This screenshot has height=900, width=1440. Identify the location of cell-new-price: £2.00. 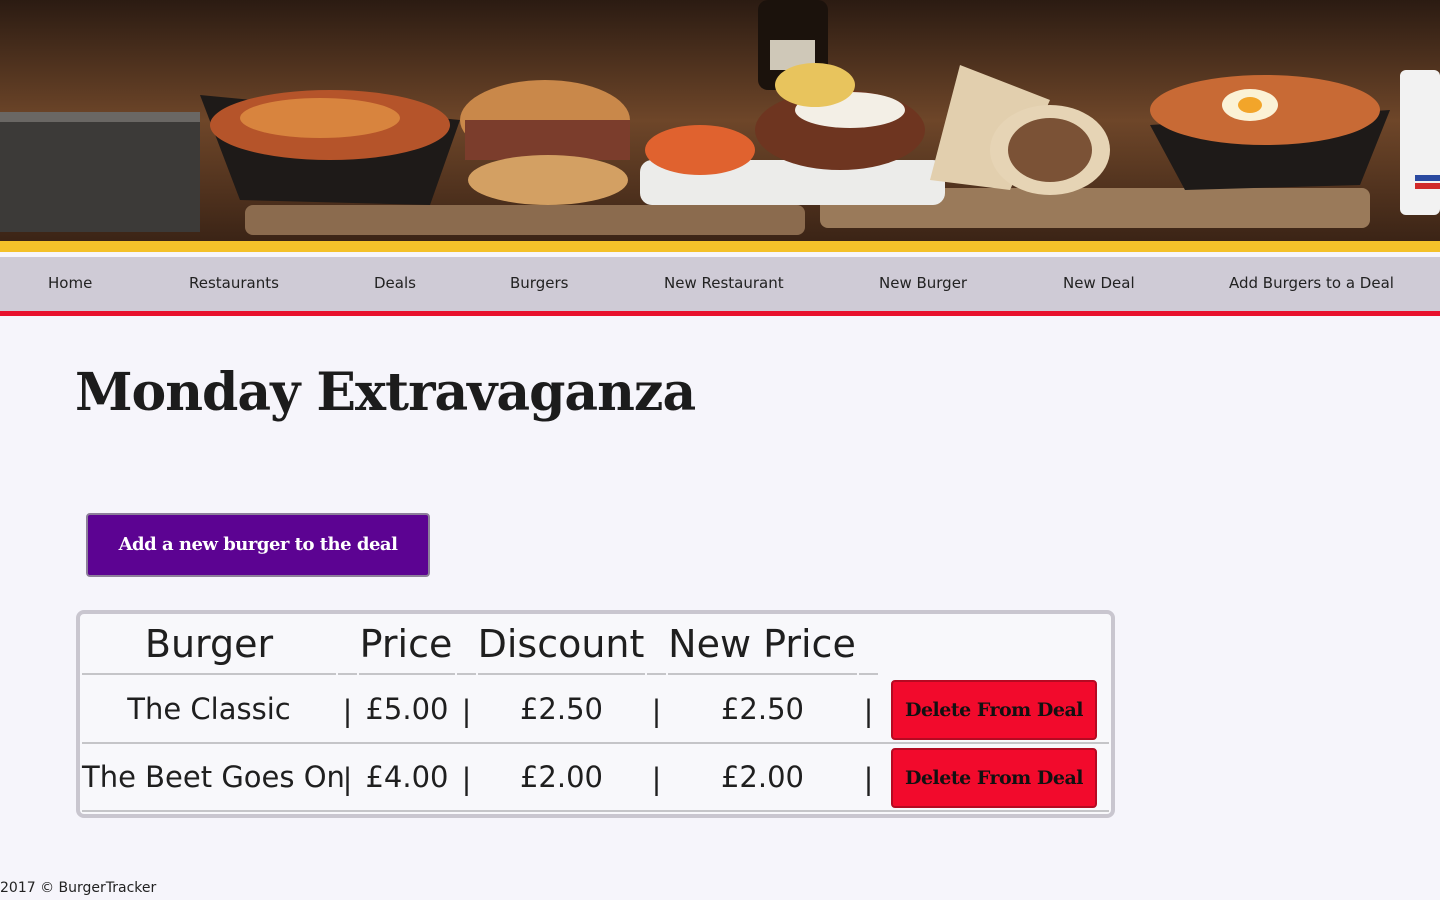
(762, 777).